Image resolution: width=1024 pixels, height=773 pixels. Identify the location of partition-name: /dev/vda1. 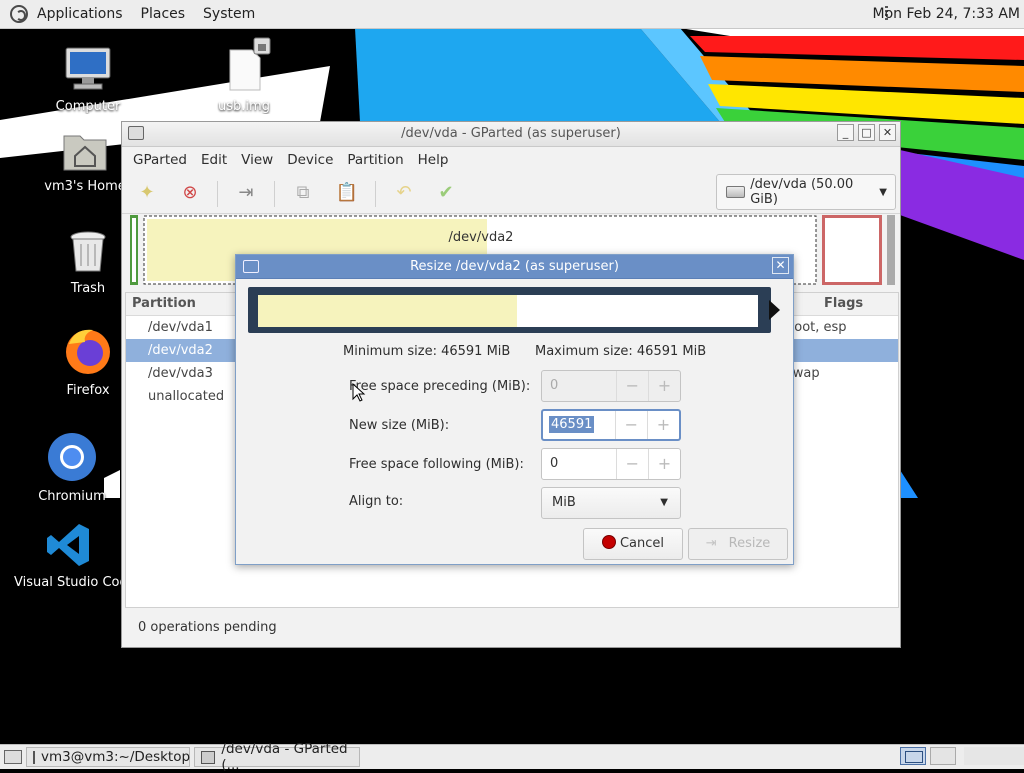
(180, 327).